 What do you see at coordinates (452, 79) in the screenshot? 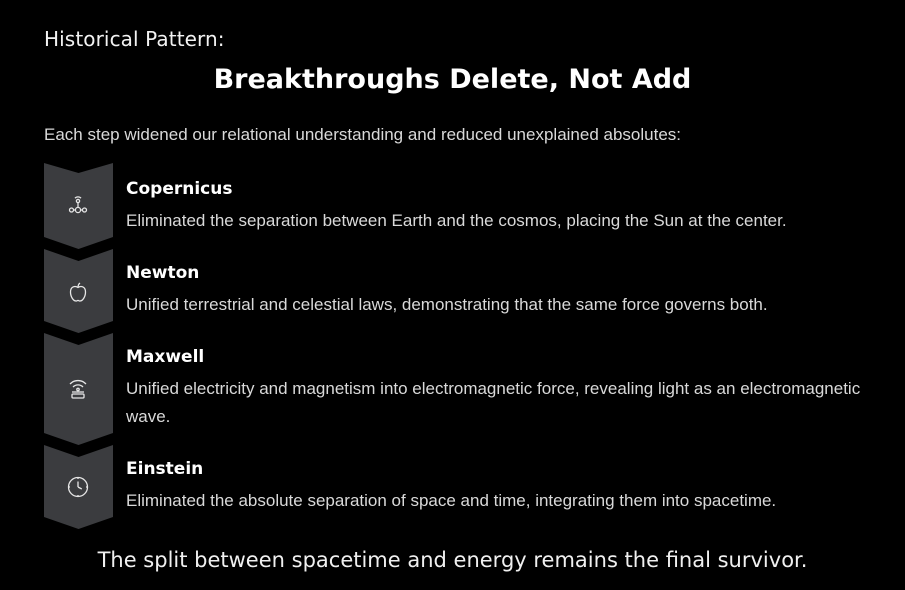
I see `page-title: Breakthroughs Delete, Not Add` at bounding box center [452, 79].